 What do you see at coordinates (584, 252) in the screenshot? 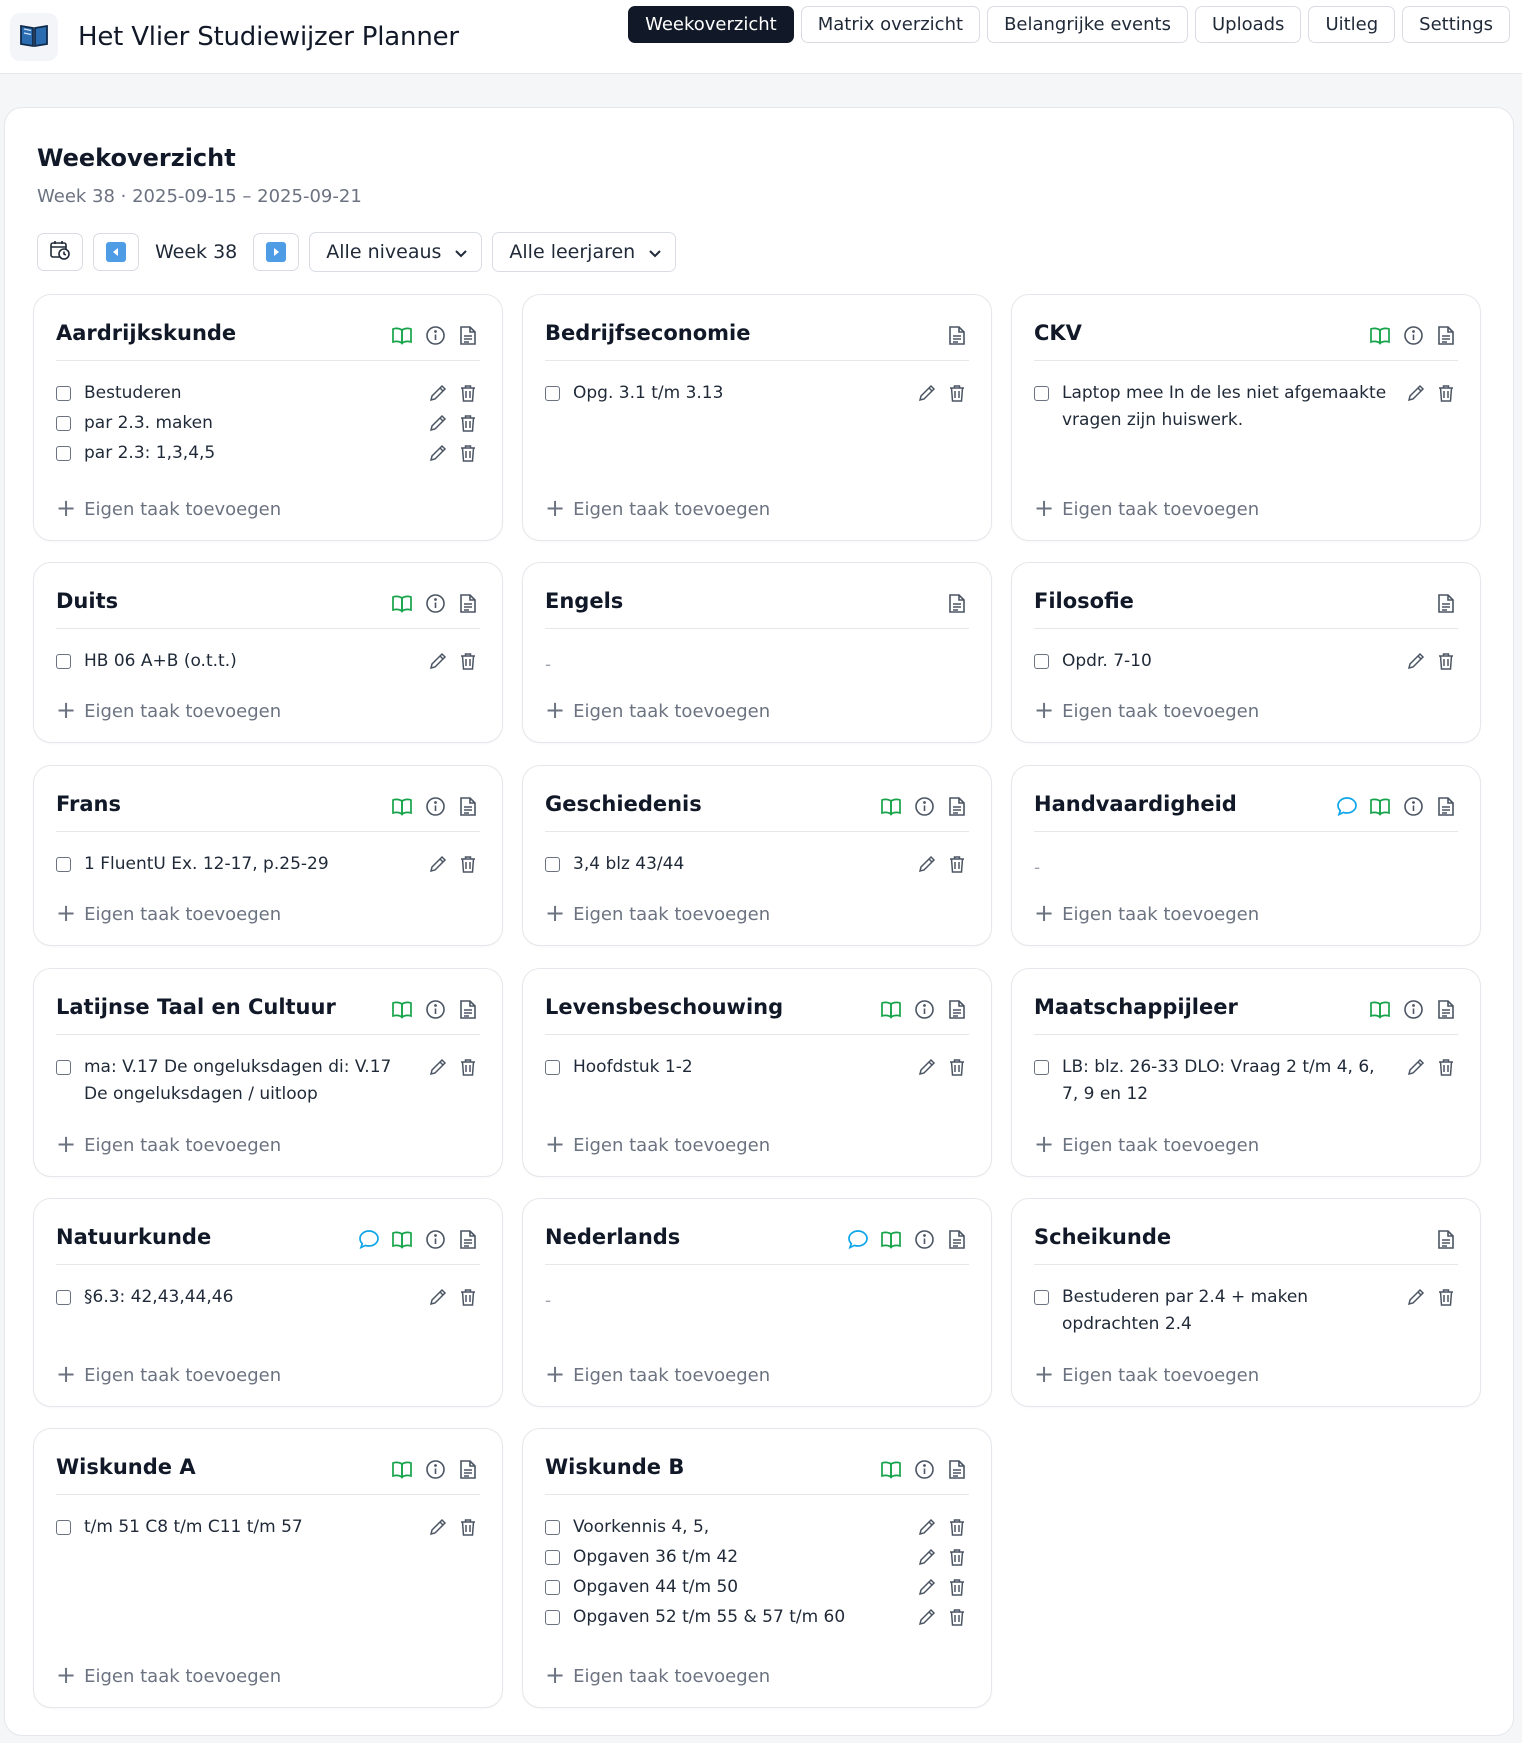
I see `year-filter-select: Alle leerjaren` at bounding box center [584, 252].